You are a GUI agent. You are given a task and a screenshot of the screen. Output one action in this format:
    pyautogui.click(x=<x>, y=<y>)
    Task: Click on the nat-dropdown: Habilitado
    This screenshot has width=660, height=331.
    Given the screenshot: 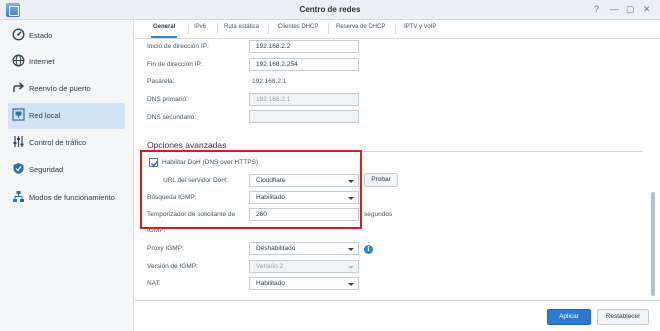 What is the action you would take?
    pyautogui.click(x=304, y=283)
    